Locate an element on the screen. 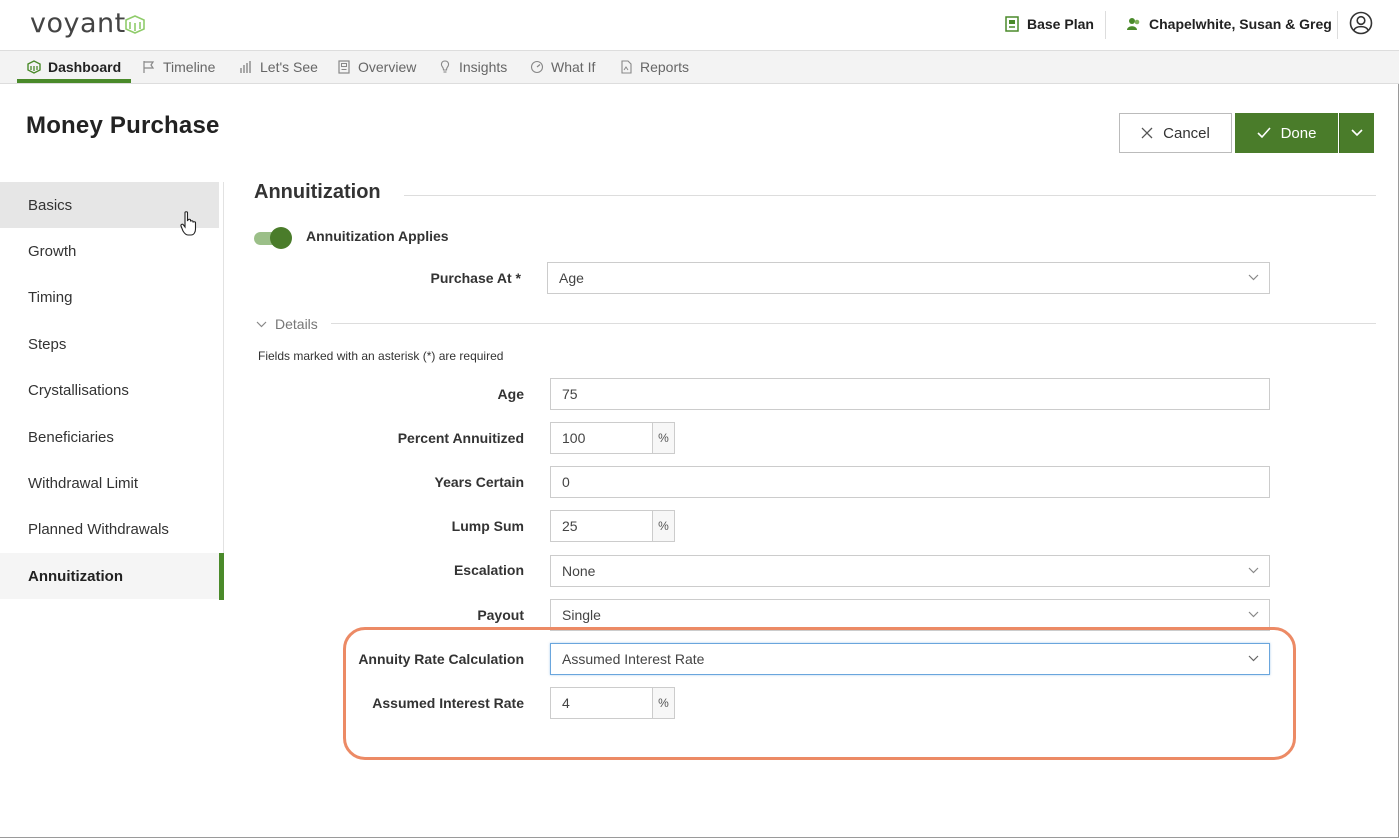  purchase-at-label: Purchase At * is located at coordinates (475, 278).